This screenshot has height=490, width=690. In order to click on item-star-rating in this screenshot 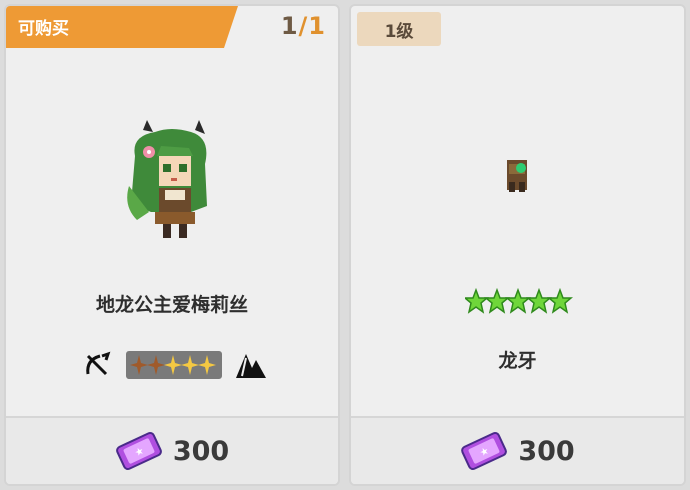, I will do `click(519, 301)`.